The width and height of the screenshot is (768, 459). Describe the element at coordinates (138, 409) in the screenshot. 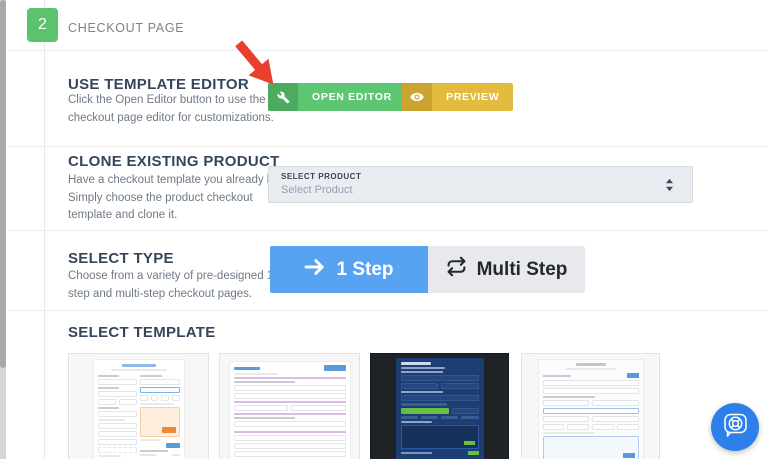

I see `template-1-preview` at that location.